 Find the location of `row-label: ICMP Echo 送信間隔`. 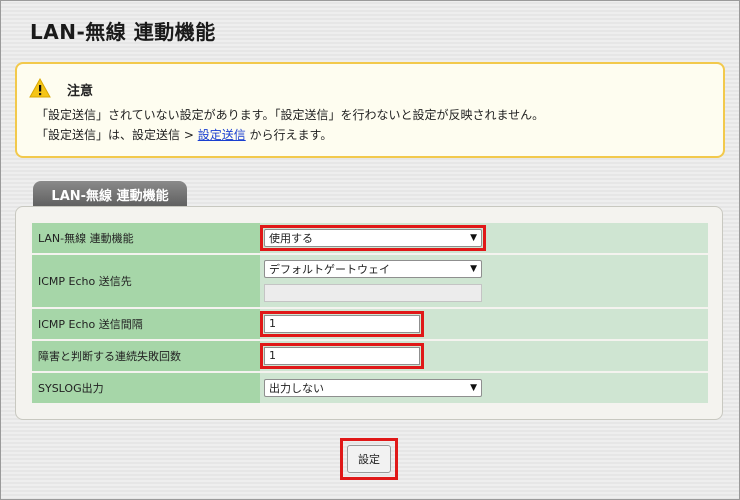

row-label: ICMP Echo 送信間隔 is located at coordinates (146, 324).